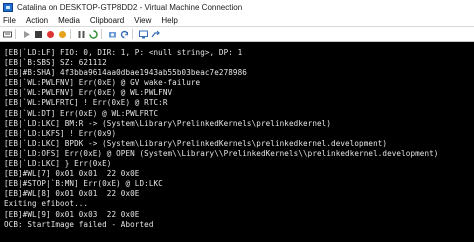 Image resolution: width=474 pixels, height=242 pixels. What do you see at coordinates (72, 214) in the screenshot?
I see `console-line: [EB]#WL[9] 0x01 0x03 22 0x0E` at bounding box center [72, 214].